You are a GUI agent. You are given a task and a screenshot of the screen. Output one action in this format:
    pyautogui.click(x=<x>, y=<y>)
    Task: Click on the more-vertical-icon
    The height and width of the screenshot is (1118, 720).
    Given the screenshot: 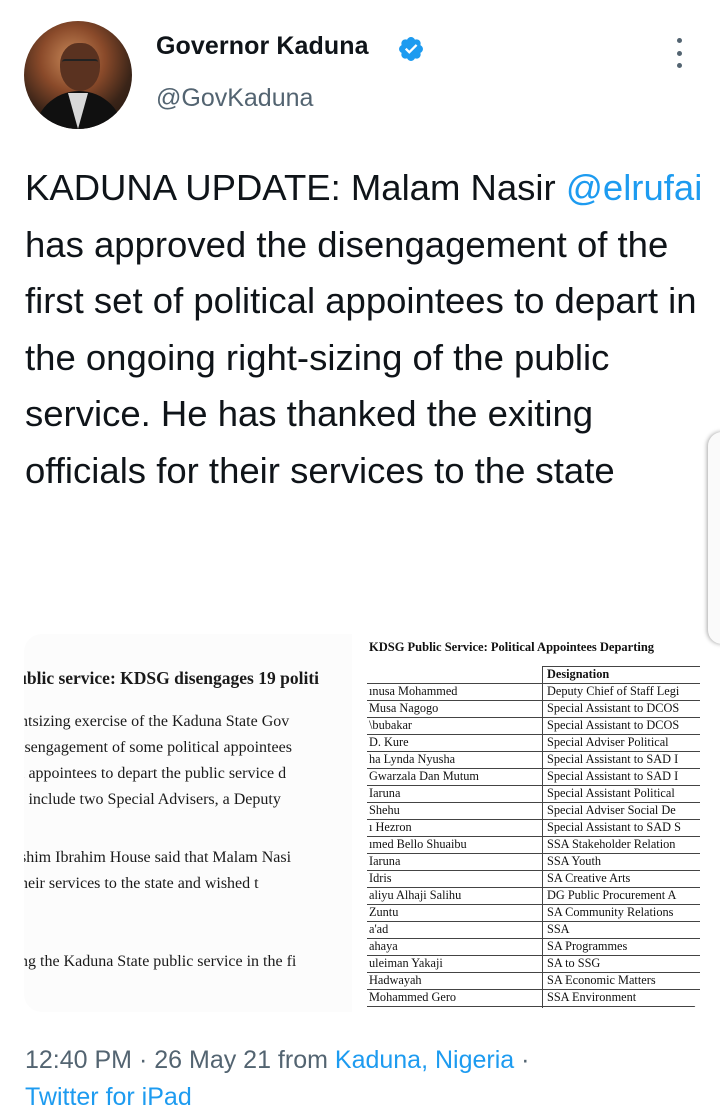 What is the action you would take?
    pyautogui.click(x=679, y=53)
    